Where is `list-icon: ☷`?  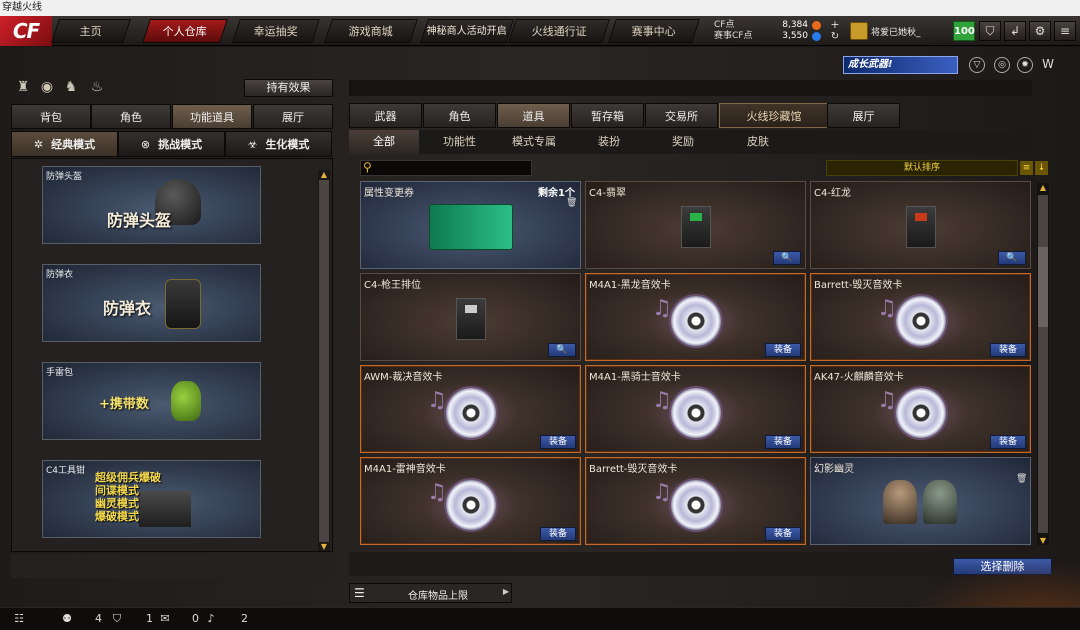
list-icon: ☷ is located at coordinates (19, 619).